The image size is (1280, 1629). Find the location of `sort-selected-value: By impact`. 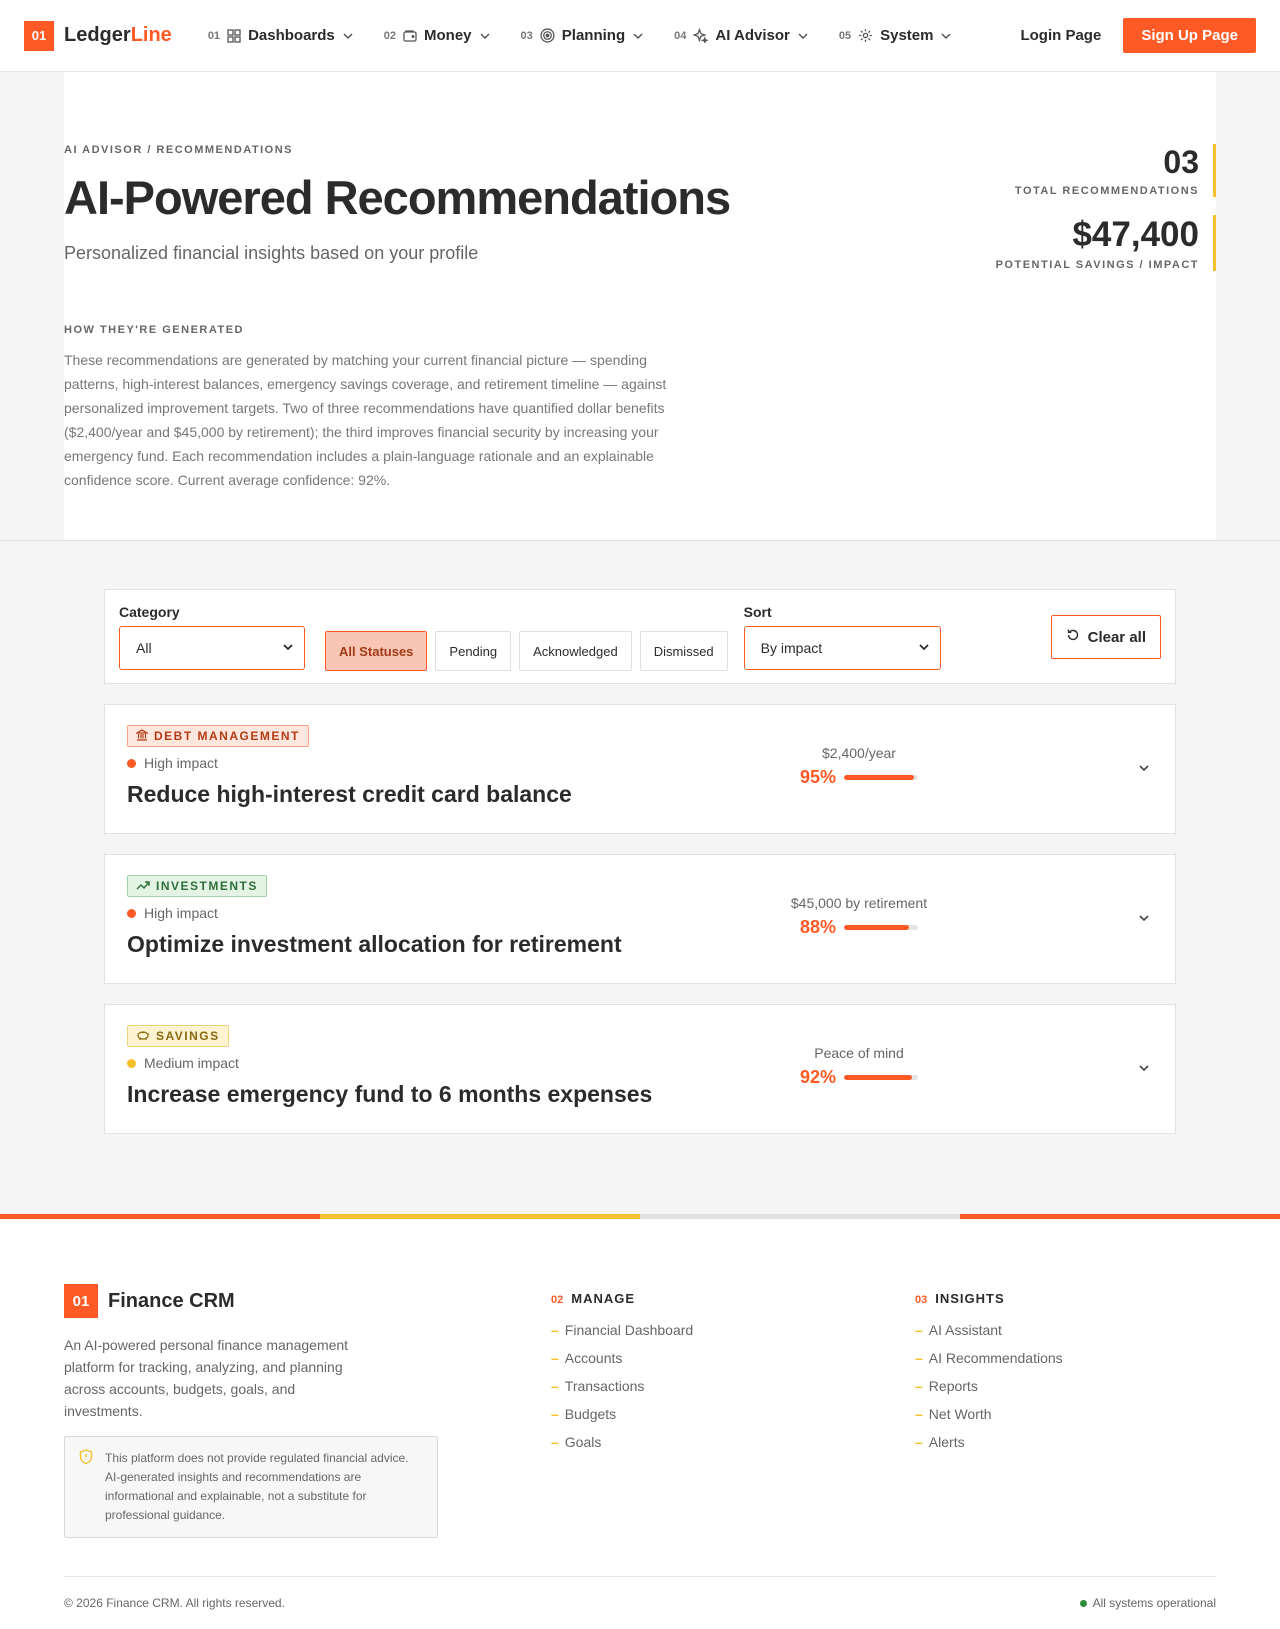

sort-selected-value: By impact is located at coordinates (791, 648).